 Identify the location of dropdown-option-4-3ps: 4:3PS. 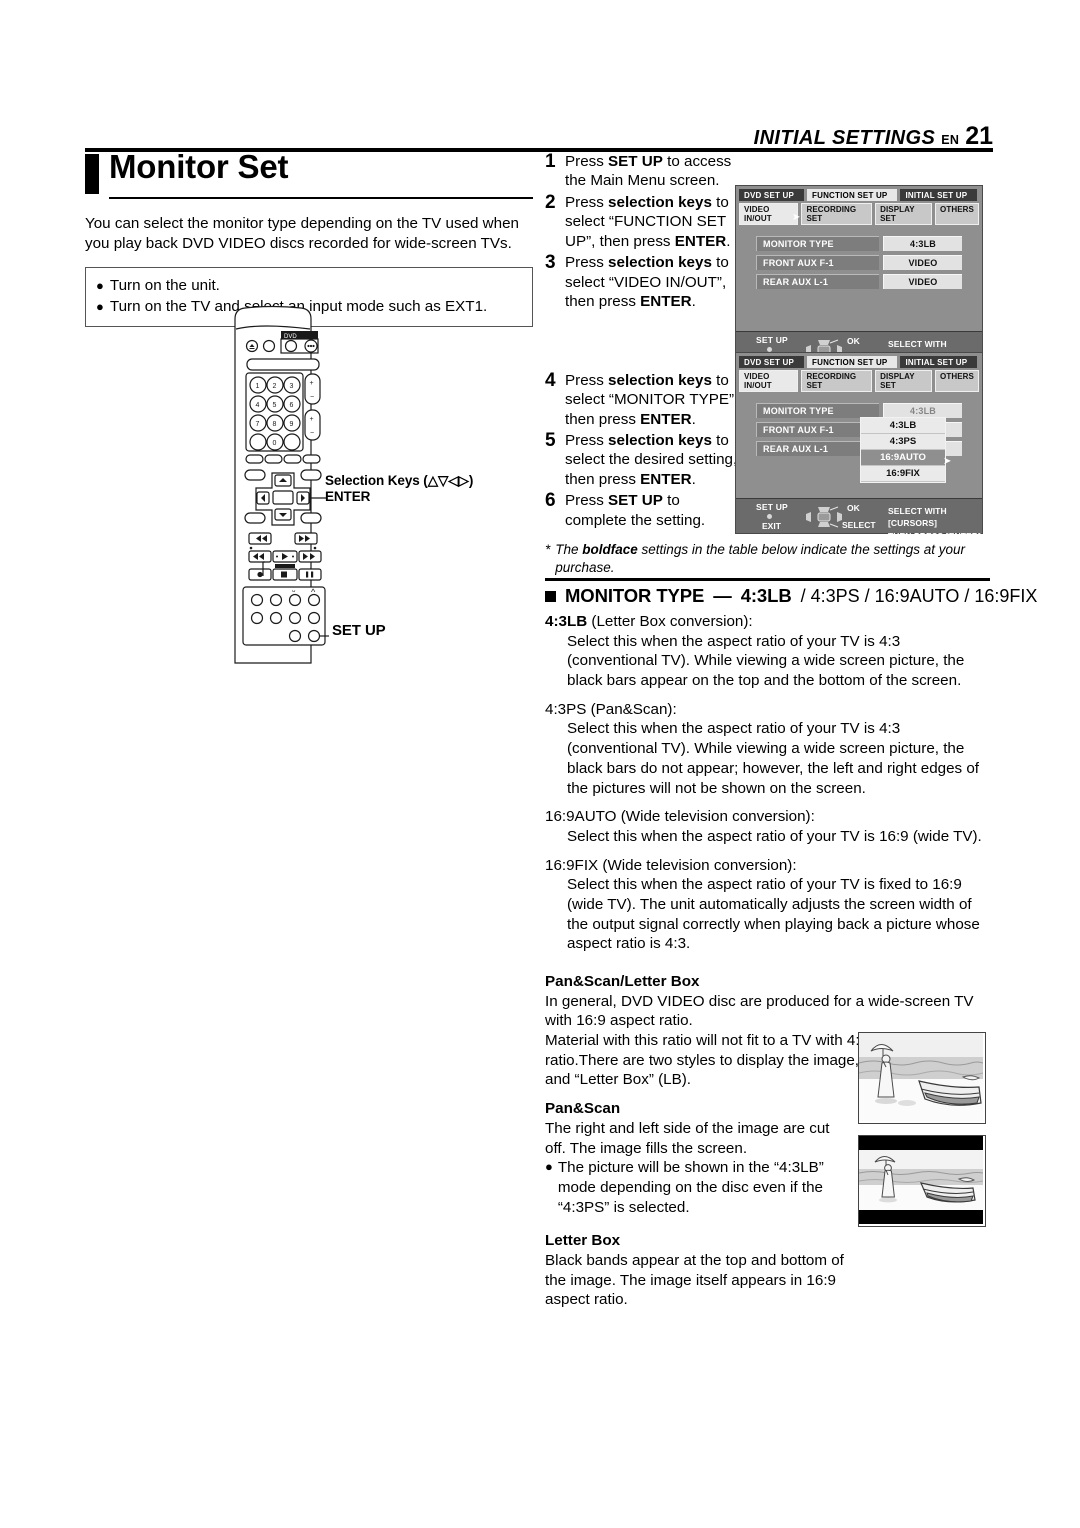
(903, 442).